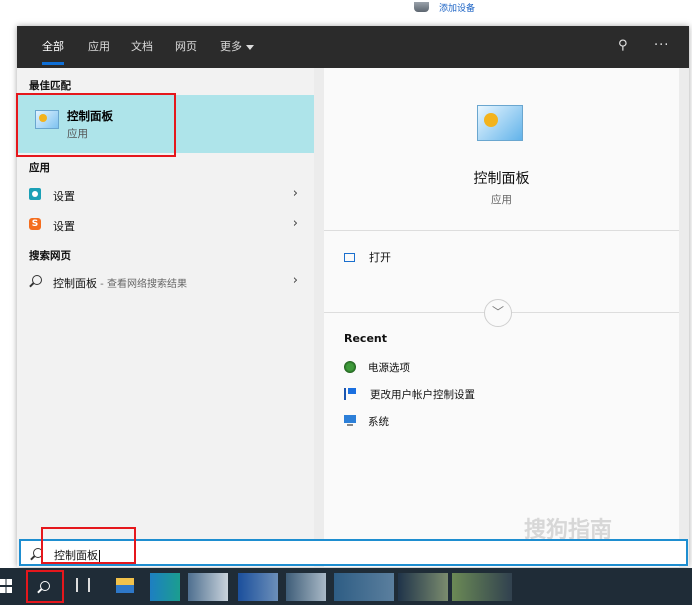 This screenshot has width=692, height=605. What do you see at coordinates (77, 134) in the screenshot?
I see `best-match-subtitle: 应用` at bounding box center [77, 134].